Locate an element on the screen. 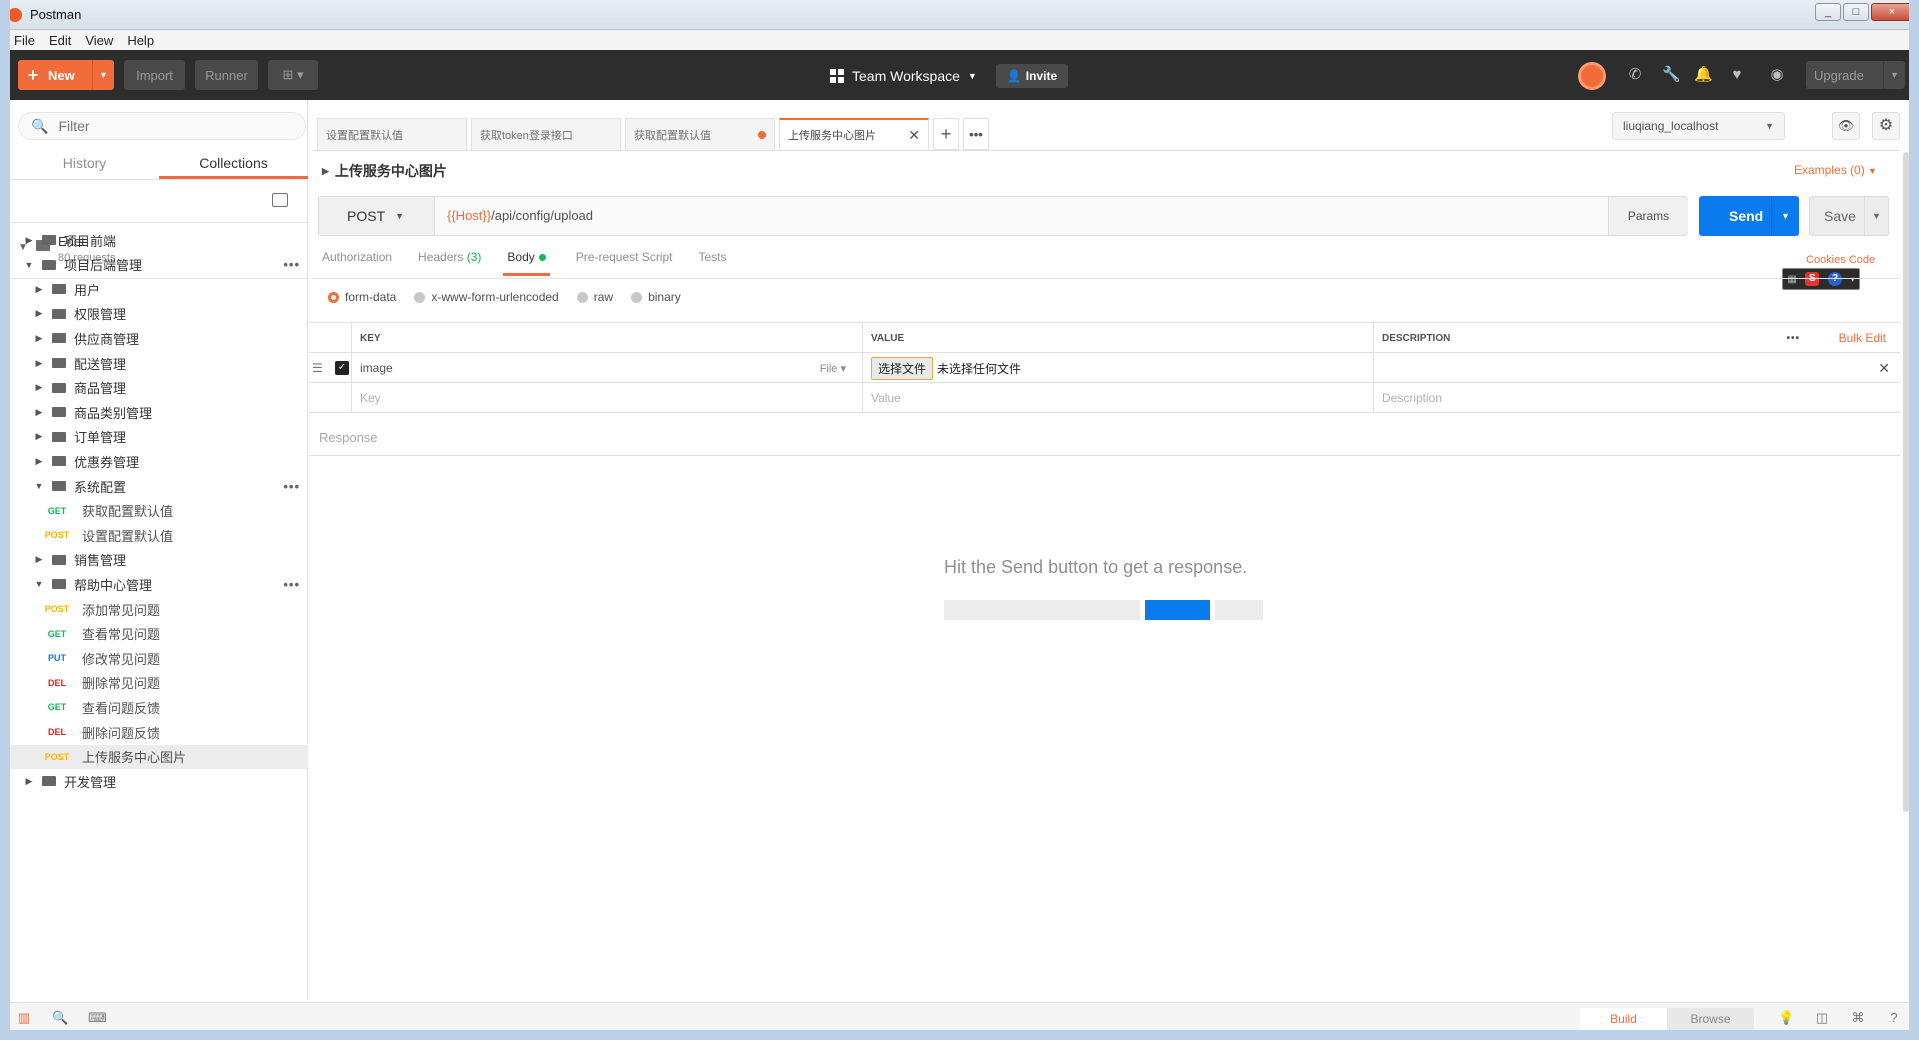 This screenshot has height=1040, width=1919. upgrade-caret-icon: ▼ is located at coordinates (1894, 75).